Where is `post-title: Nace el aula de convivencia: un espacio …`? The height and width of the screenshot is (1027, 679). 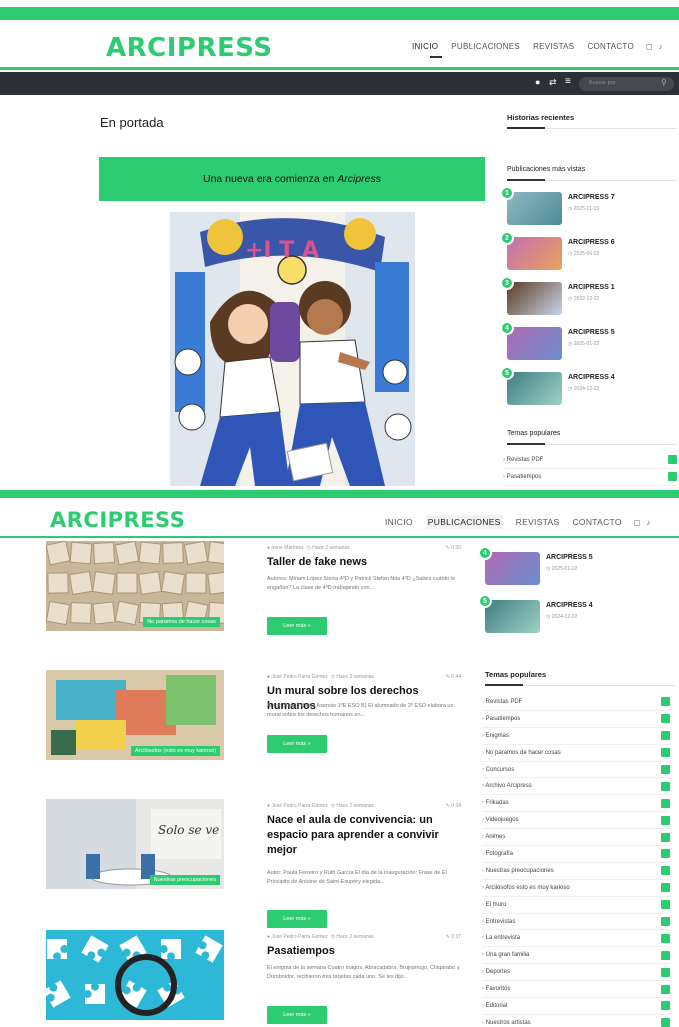
post-title: Nace el aula de convivencia: un espacio … is located at coordinates (364, 835).